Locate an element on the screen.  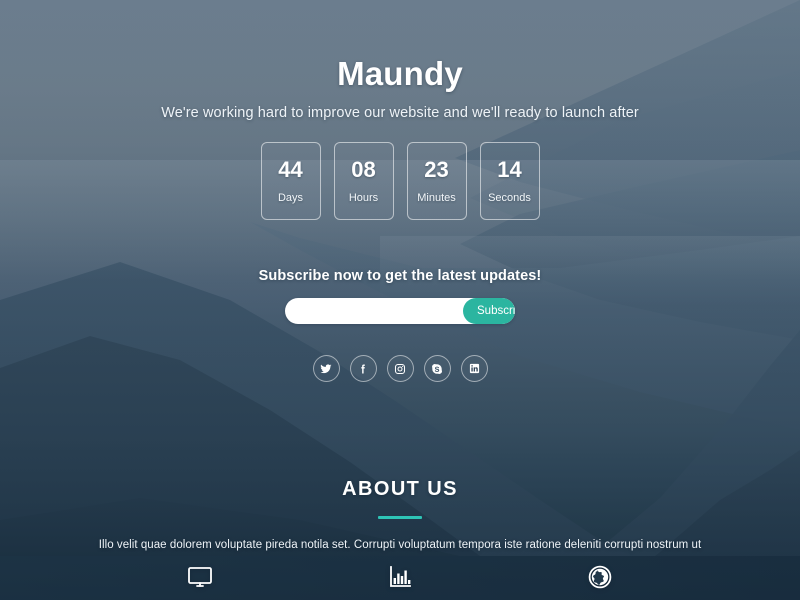
social-link-skype is located at coordinates (437, 368).